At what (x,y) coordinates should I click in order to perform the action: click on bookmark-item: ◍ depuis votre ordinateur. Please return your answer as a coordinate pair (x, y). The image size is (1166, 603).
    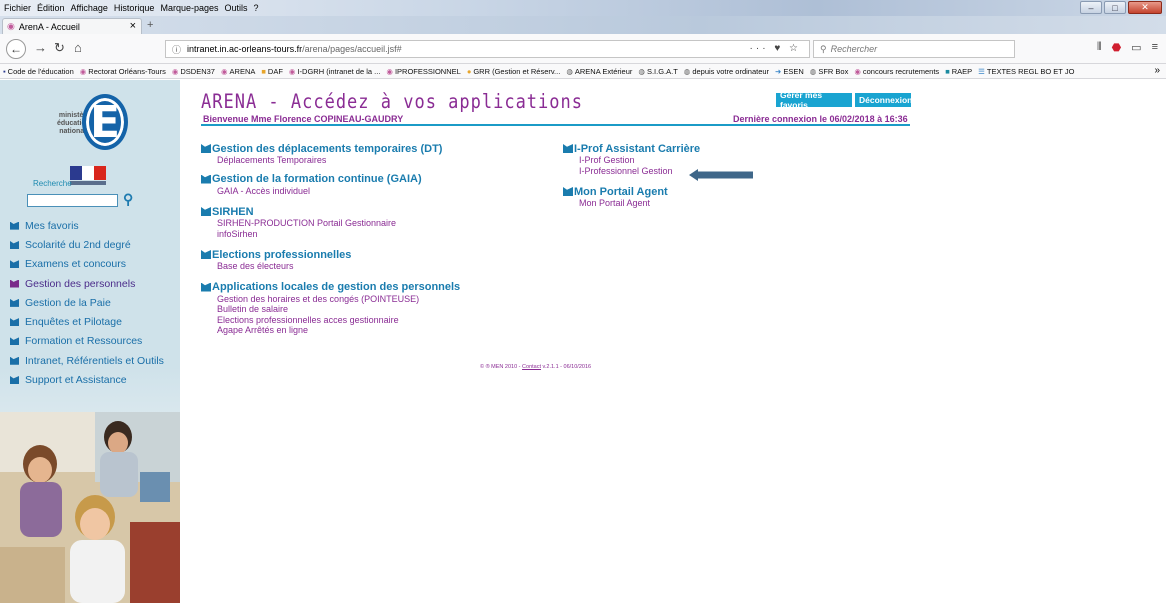
    Looking at the image, I should click on (726, 71).